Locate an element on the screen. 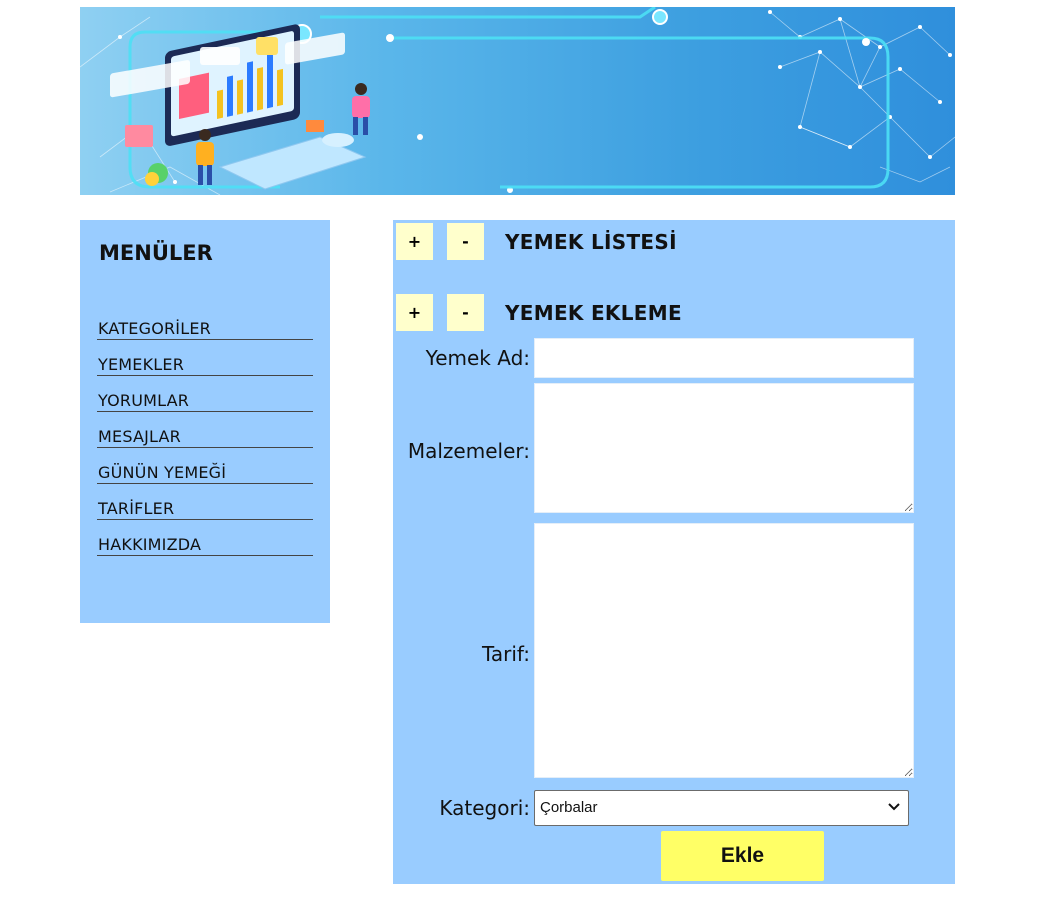  sidebar-title: MENÜLER is located at coordinates (156, 253).